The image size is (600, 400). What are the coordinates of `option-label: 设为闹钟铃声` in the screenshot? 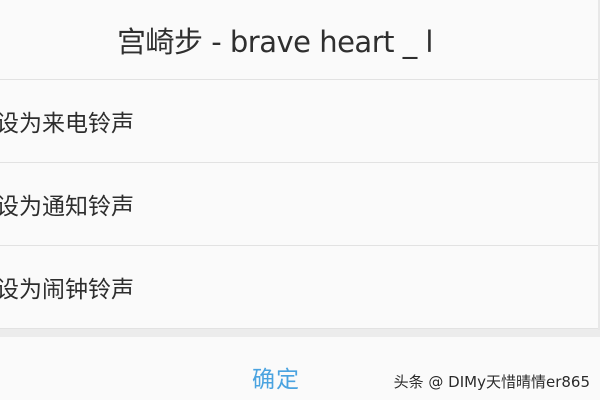 It's located at (67, 290).